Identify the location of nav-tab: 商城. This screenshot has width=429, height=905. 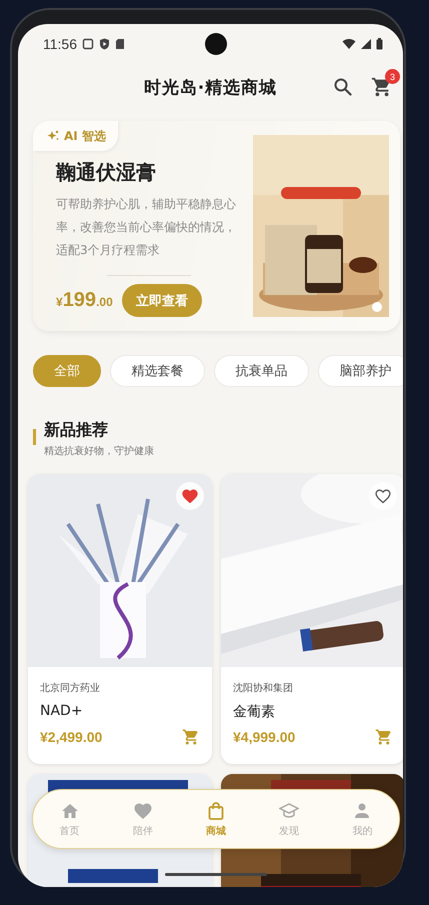
(216, 819).